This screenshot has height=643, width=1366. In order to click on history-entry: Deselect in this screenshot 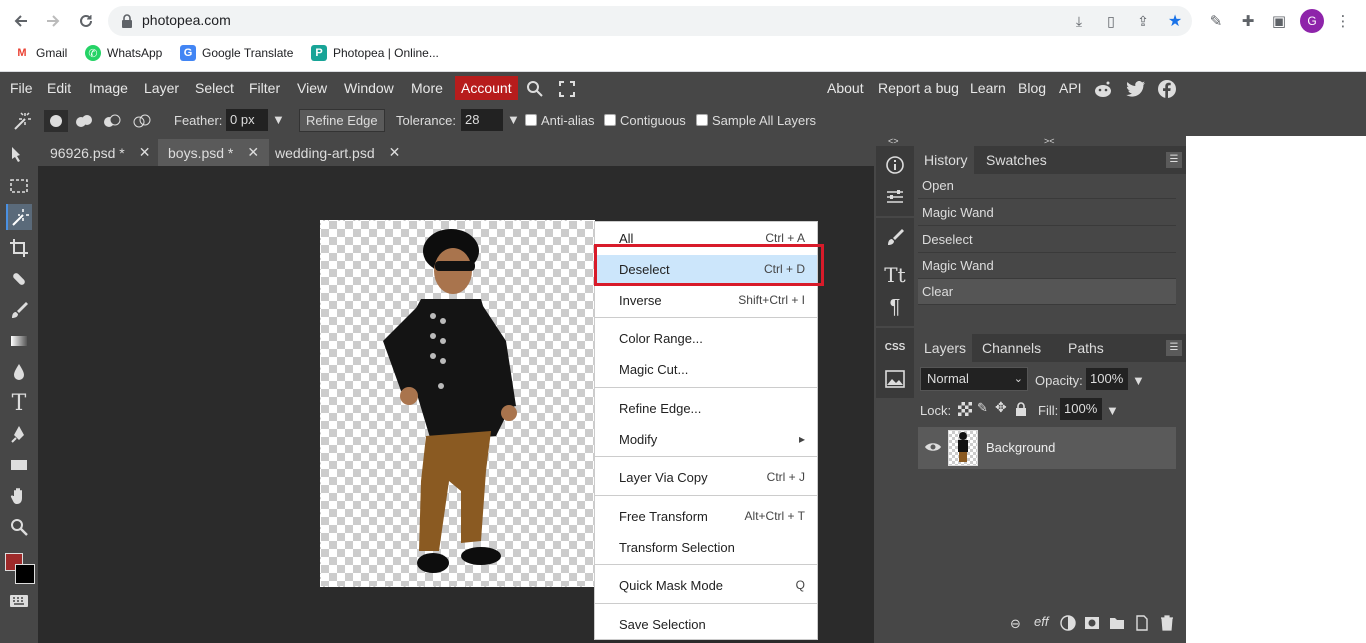, I will do `click(1047, 240)`.